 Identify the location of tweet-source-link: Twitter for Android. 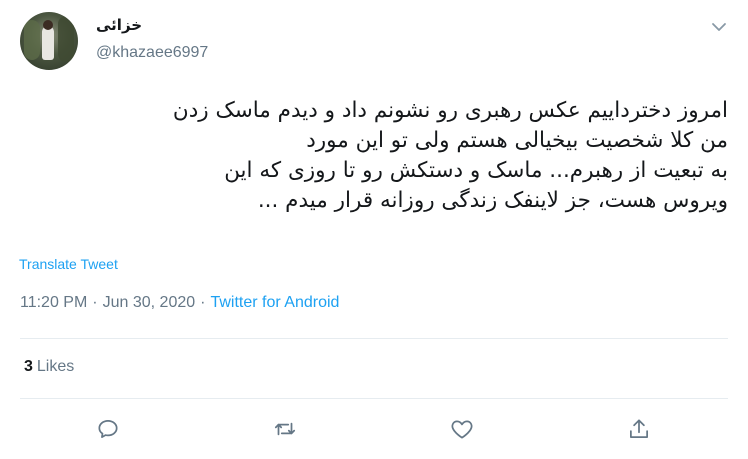
(274, 302).